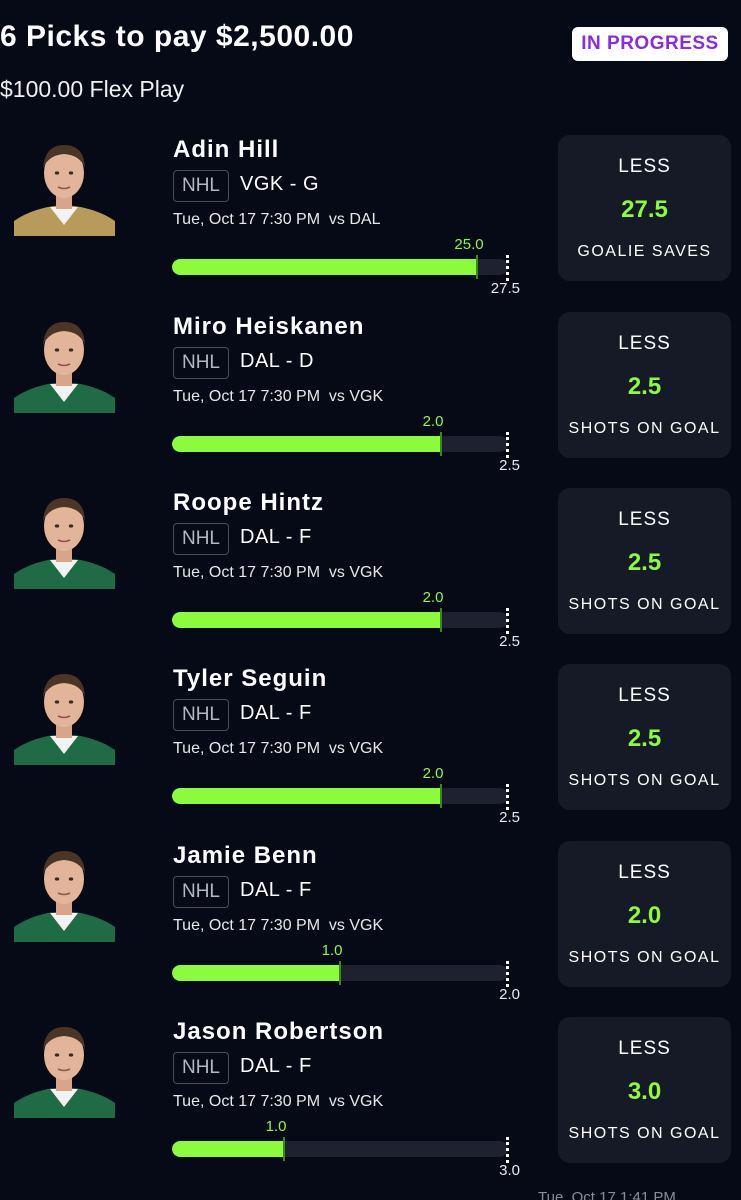 Image resolution: width=741 pixels, height=1200 pixels. I want to click on pick-card: LESS 27.5 GOALIE SAVES, so click(644, 208).